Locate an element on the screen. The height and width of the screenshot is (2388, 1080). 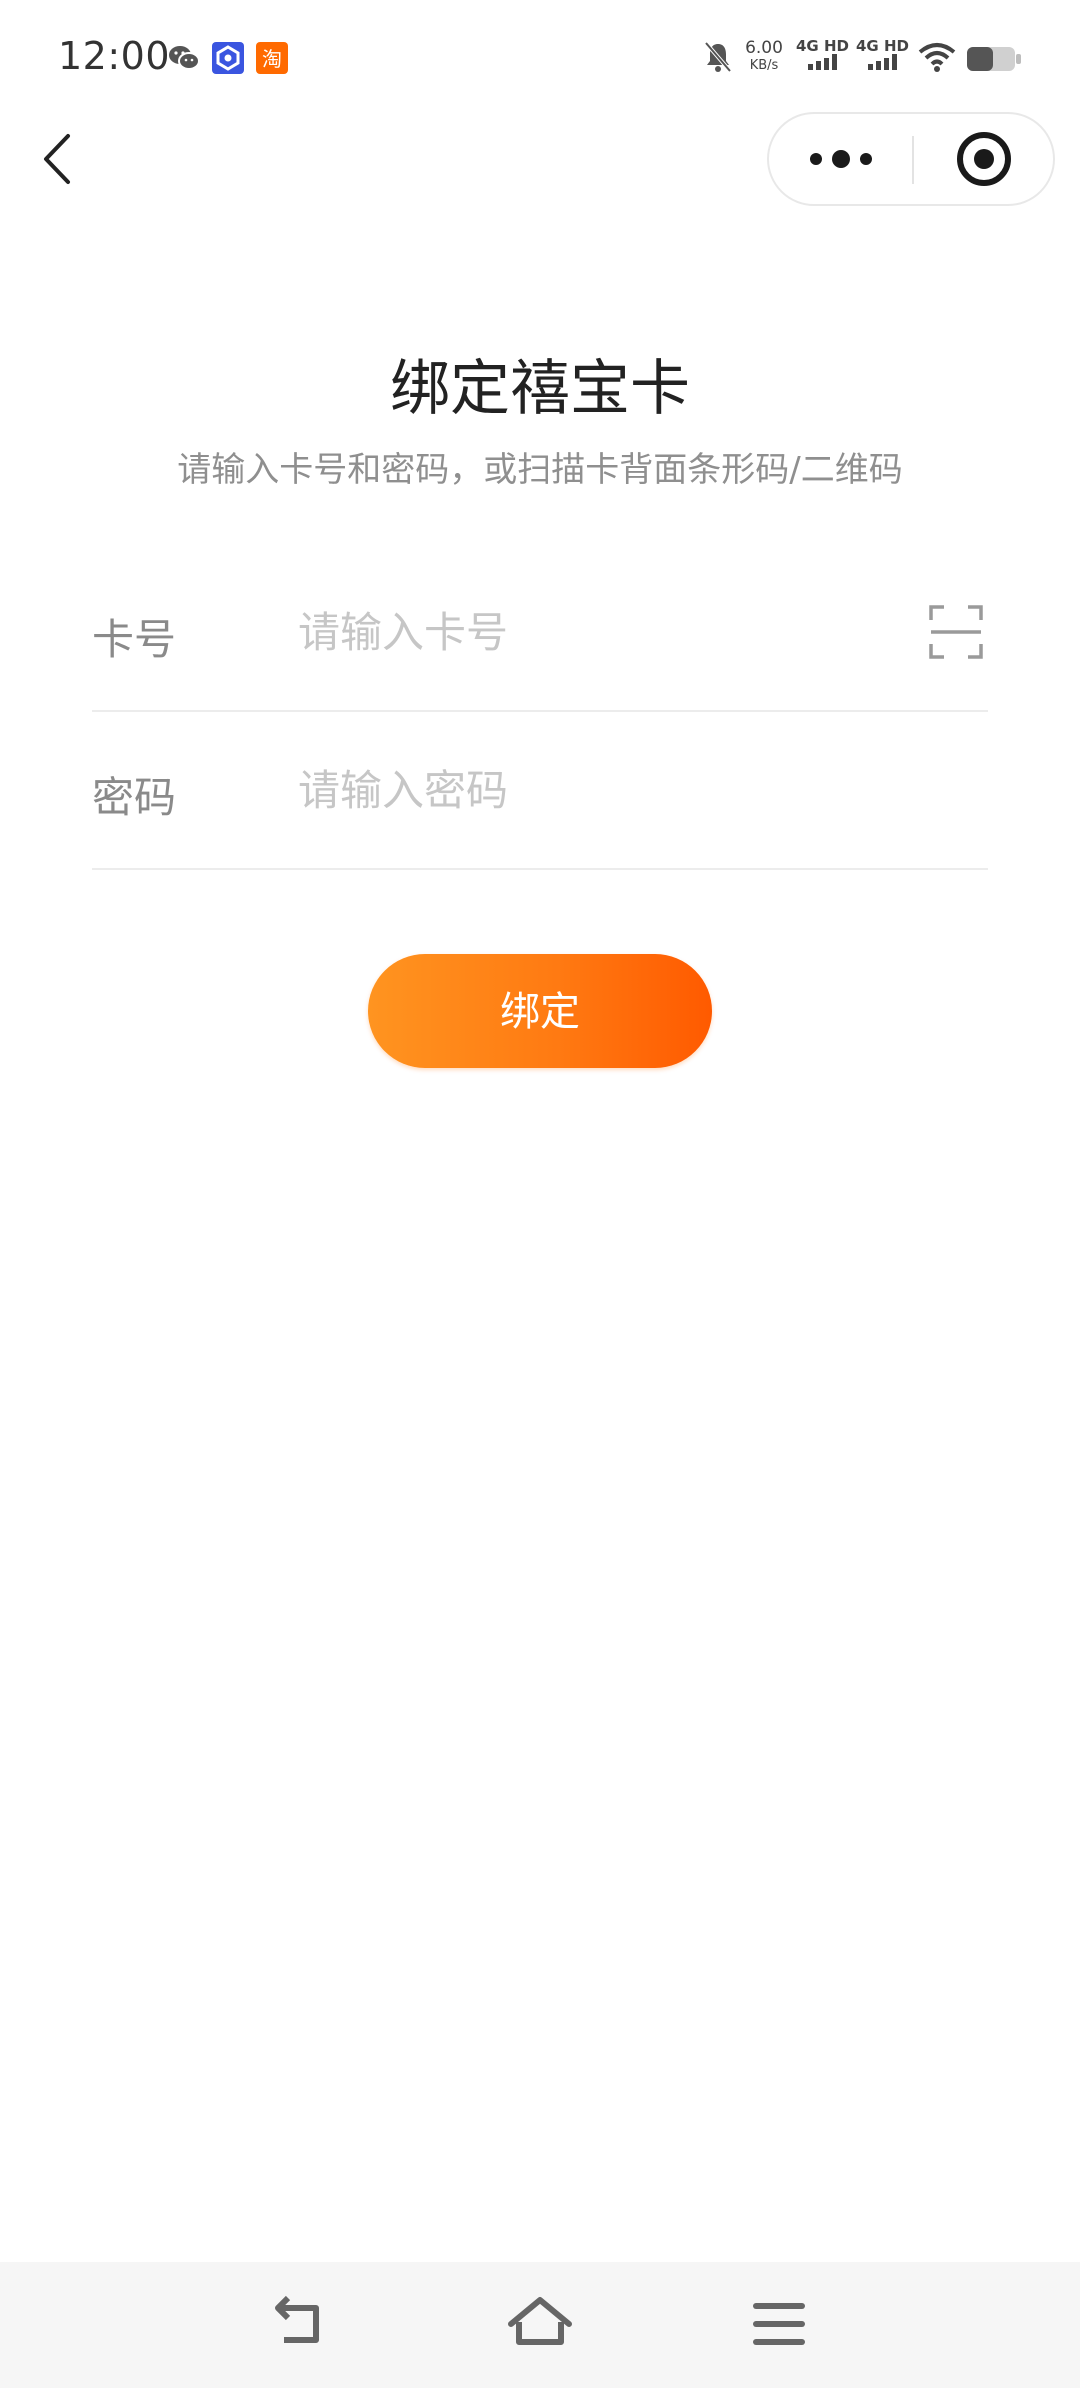
system-nav-bar is located at coordinates (540, 2325).